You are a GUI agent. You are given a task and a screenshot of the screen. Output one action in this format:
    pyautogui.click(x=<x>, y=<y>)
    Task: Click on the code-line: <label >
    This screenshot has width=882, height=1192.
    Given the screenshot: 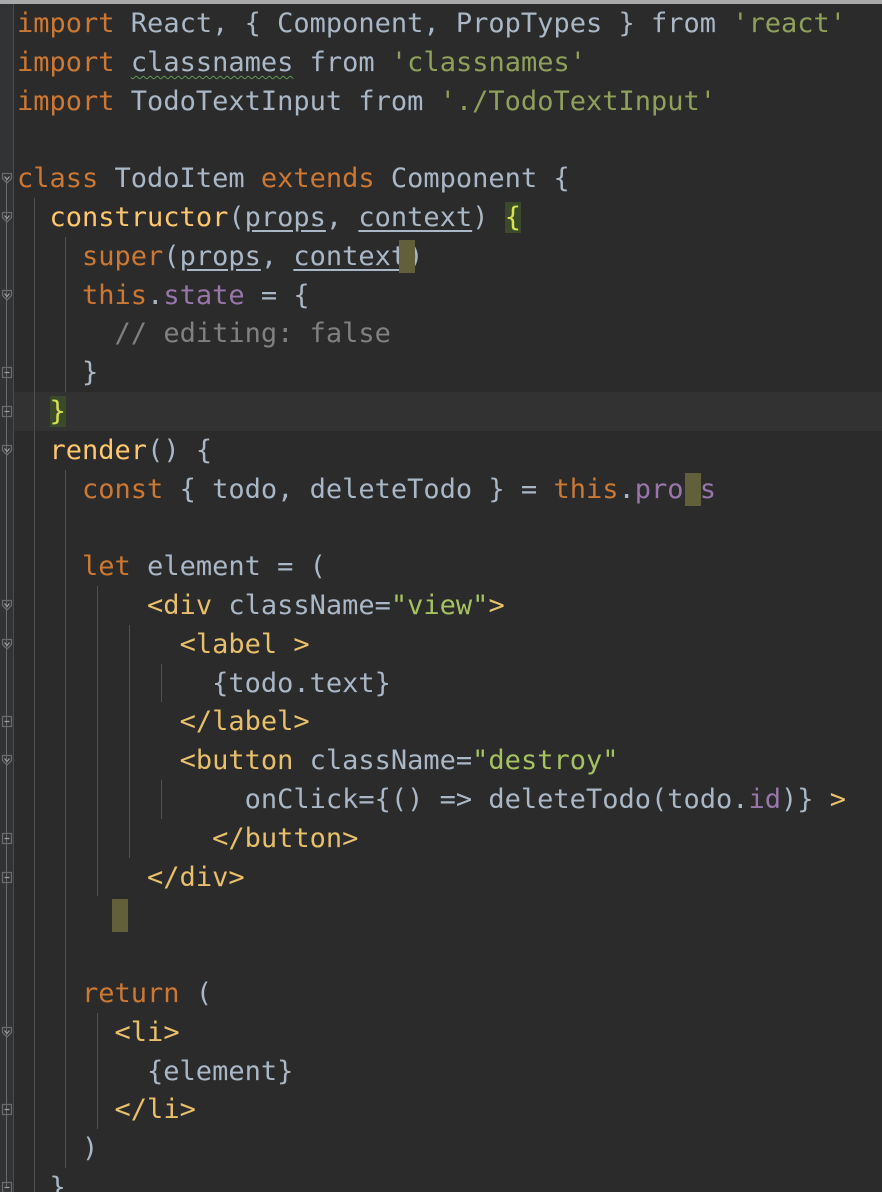 What is the action you would take?
    pyautogui.click(x=163, y=644)
    